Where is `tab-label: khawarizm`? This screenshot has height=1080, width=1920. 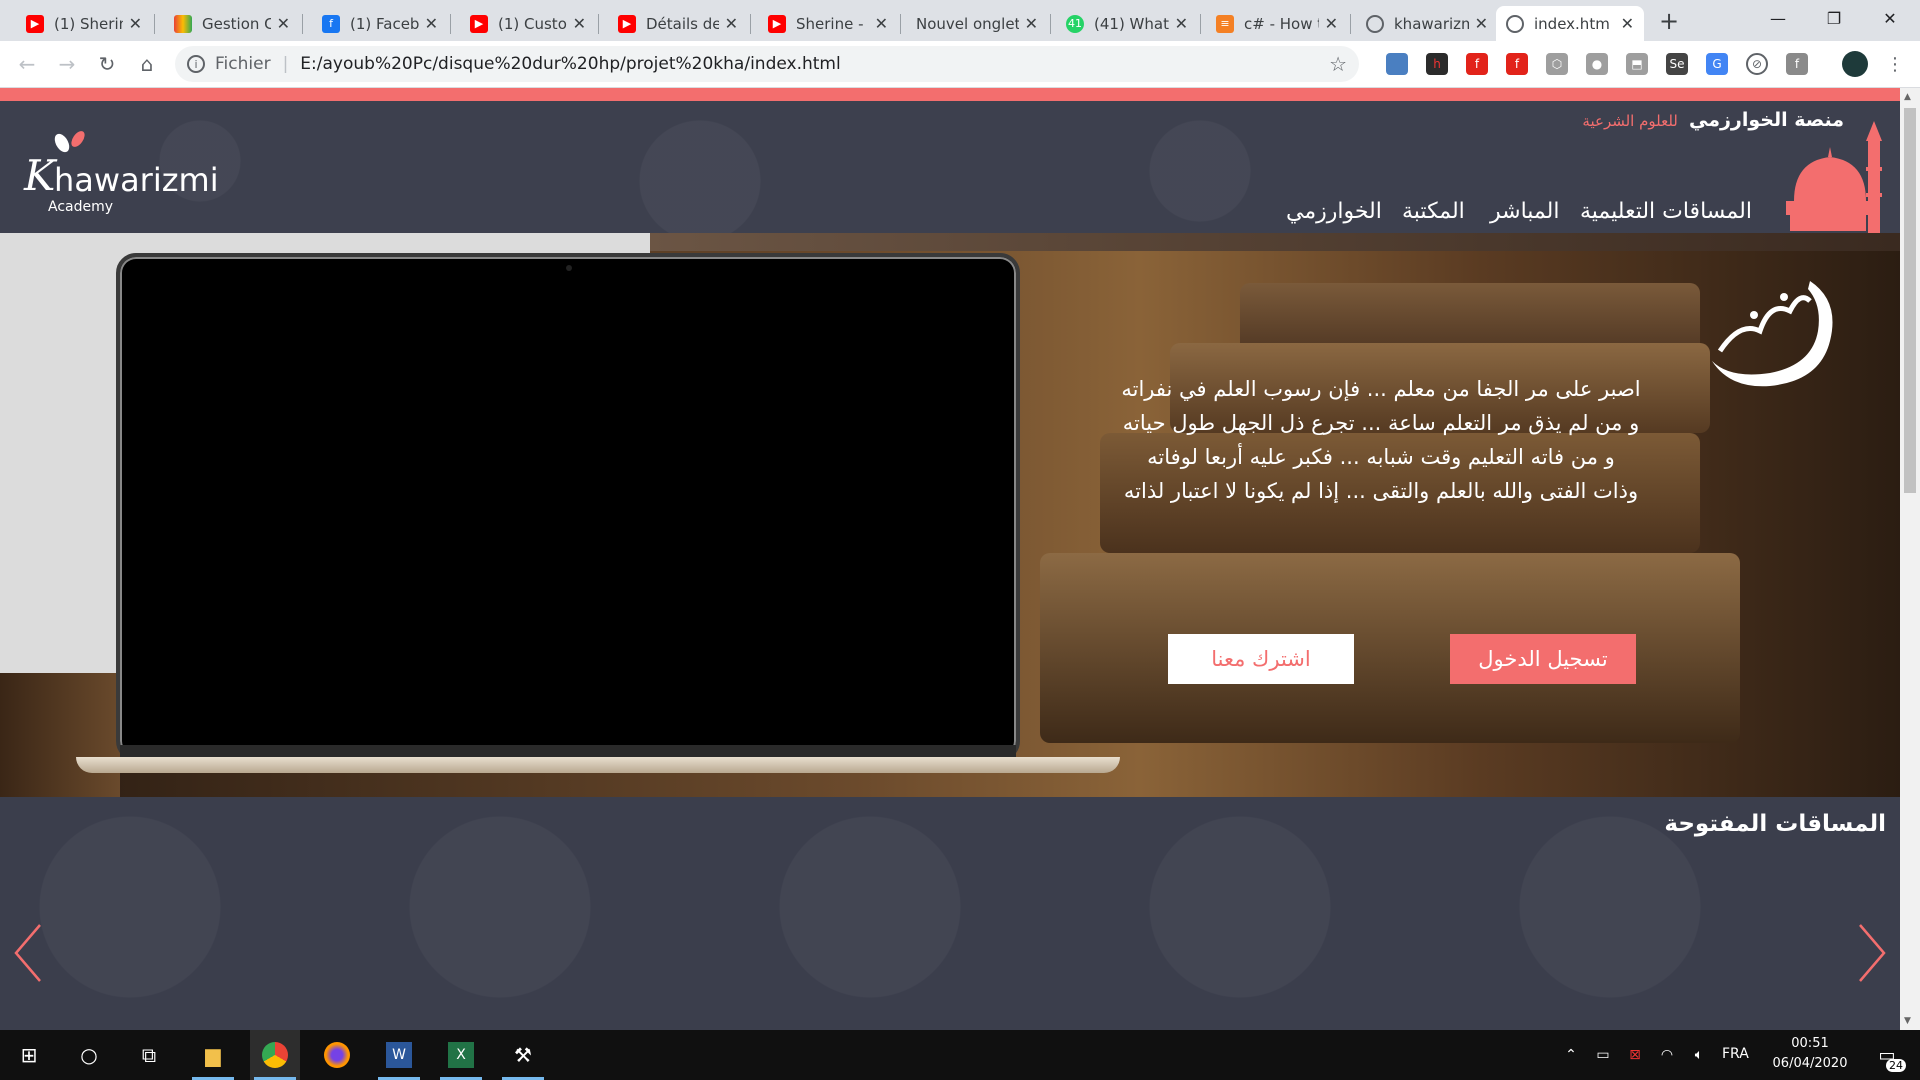 tab-label: khawarizm is located at coordinates (1431, 23).